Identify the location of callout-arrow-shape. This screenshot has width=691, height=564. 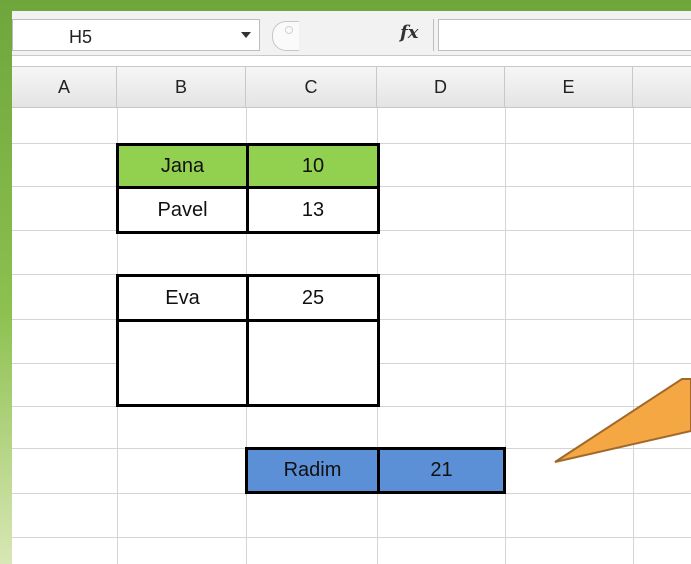
(622, 420).